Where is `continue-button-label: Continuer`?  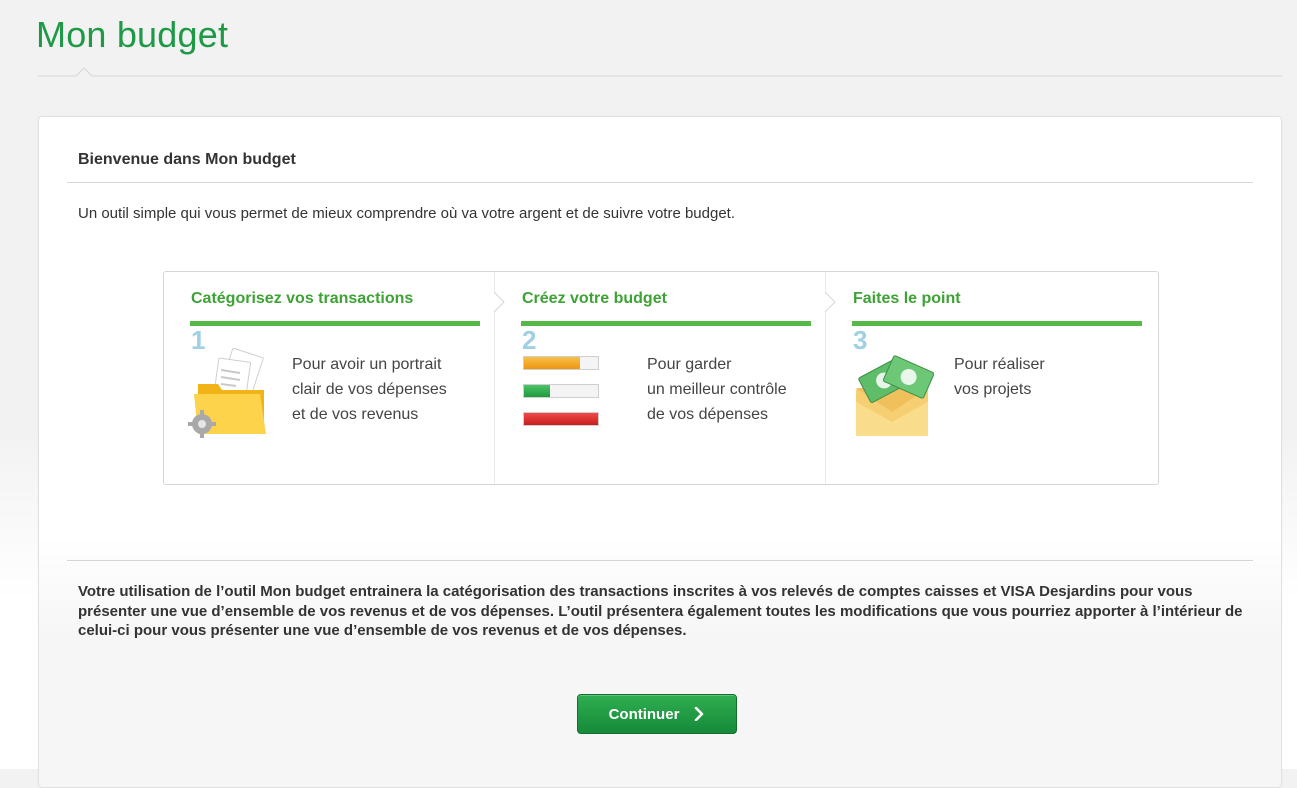 continue-button-label: Continuer is located at coordinates (644, 714).